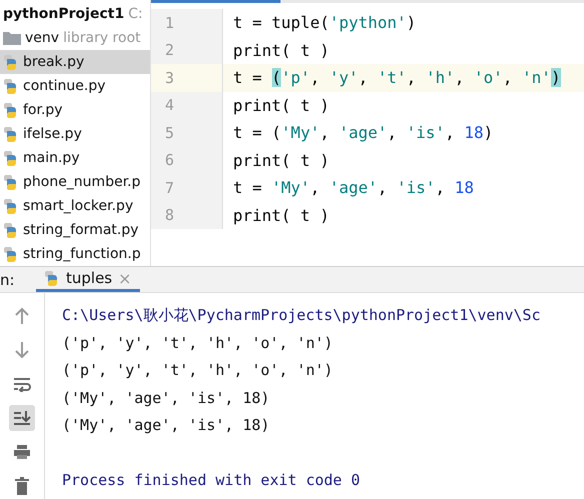 The height and width of the screenshot is (499, 584). I want to click on line-number: 7, so click(187, 188).